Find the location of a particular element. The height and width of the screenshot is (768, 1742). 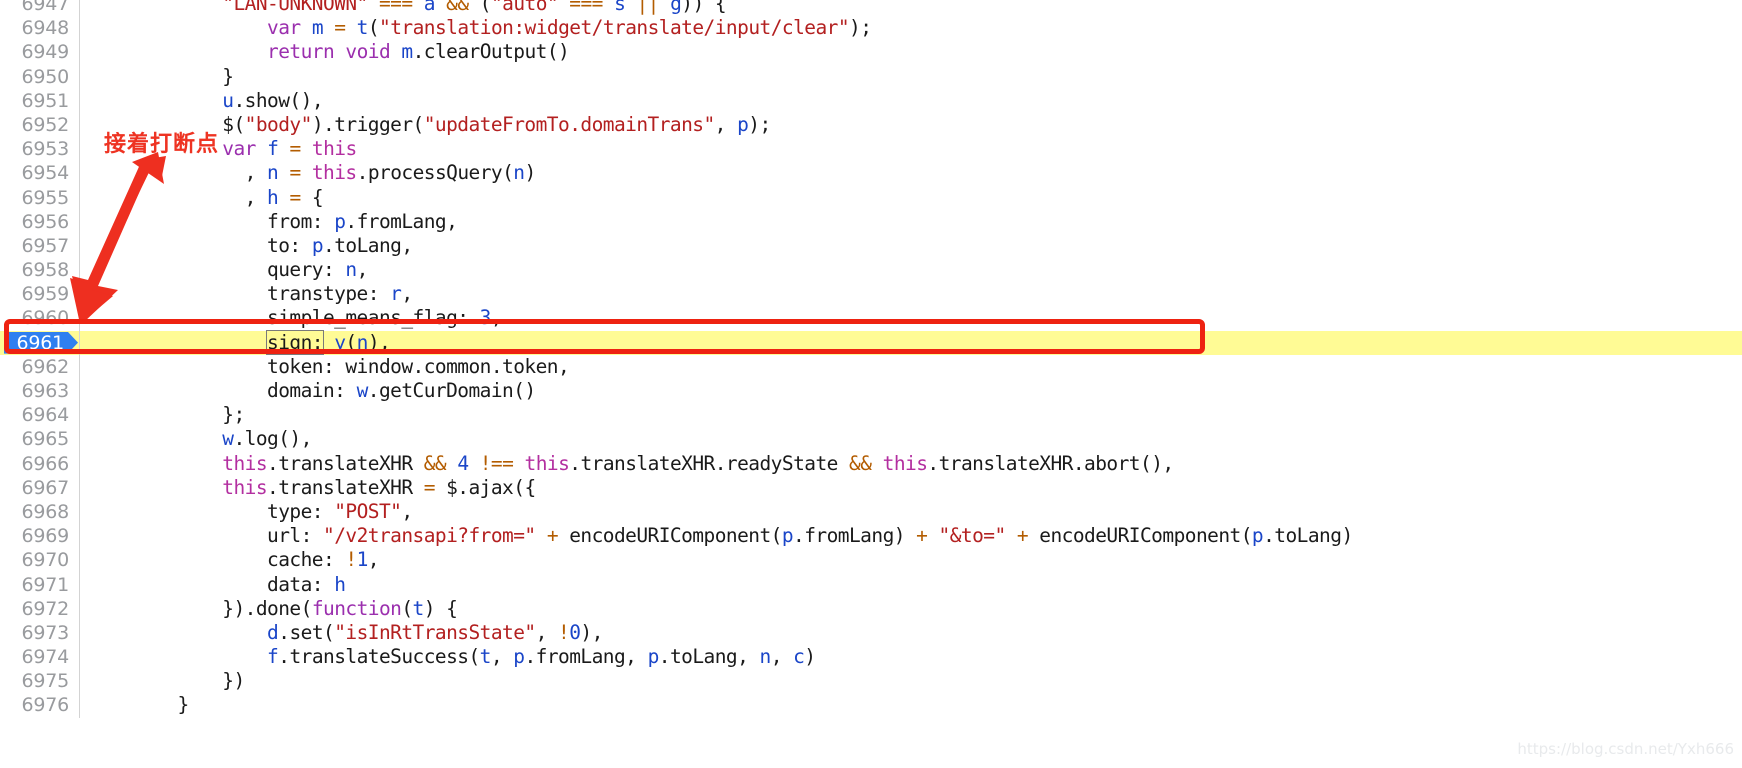

code-line-row: 6959 transtype: r, is located at coordinates (871, 294).